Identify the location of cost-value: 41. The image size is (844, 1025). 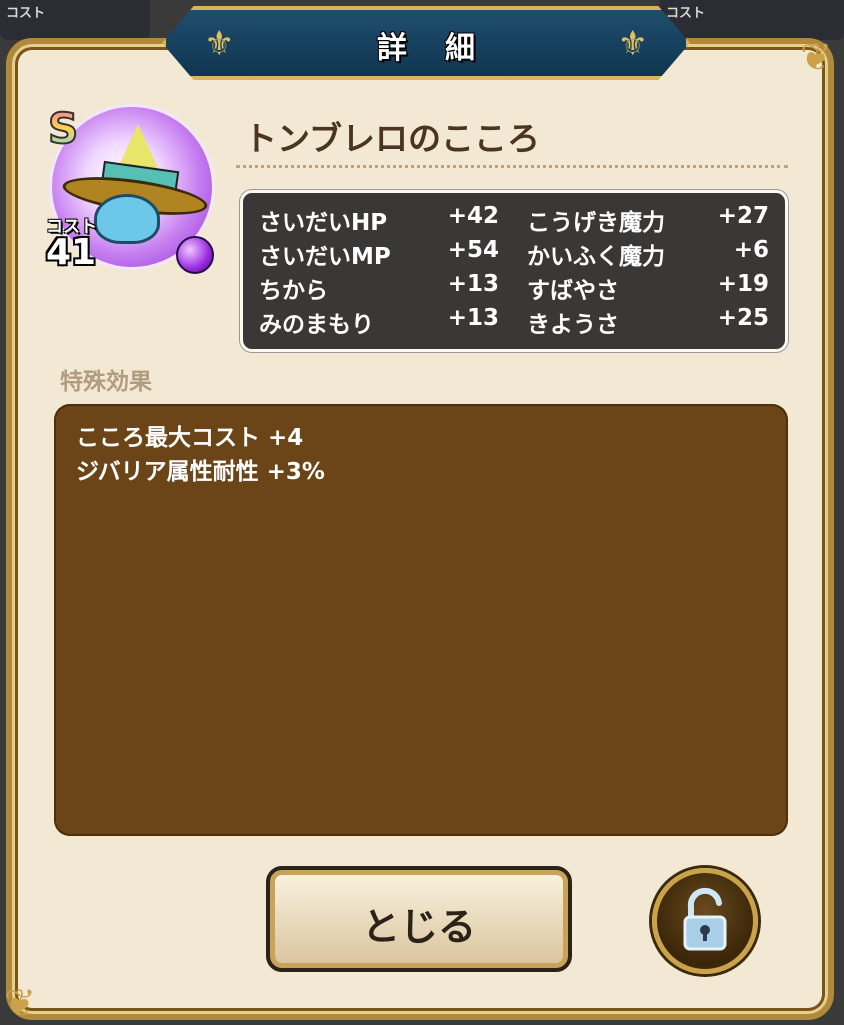
(71, 252).